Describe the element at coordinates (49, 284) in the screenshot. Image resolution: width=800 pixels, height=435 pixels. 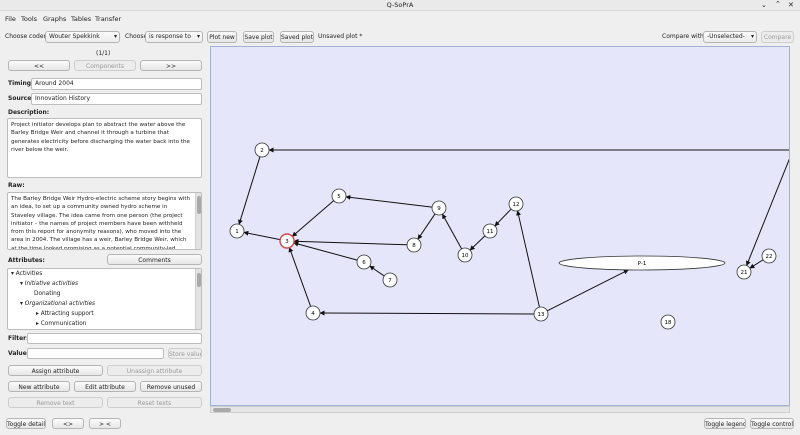
I see `tree-item: ▾ Initiative activities` at that location.